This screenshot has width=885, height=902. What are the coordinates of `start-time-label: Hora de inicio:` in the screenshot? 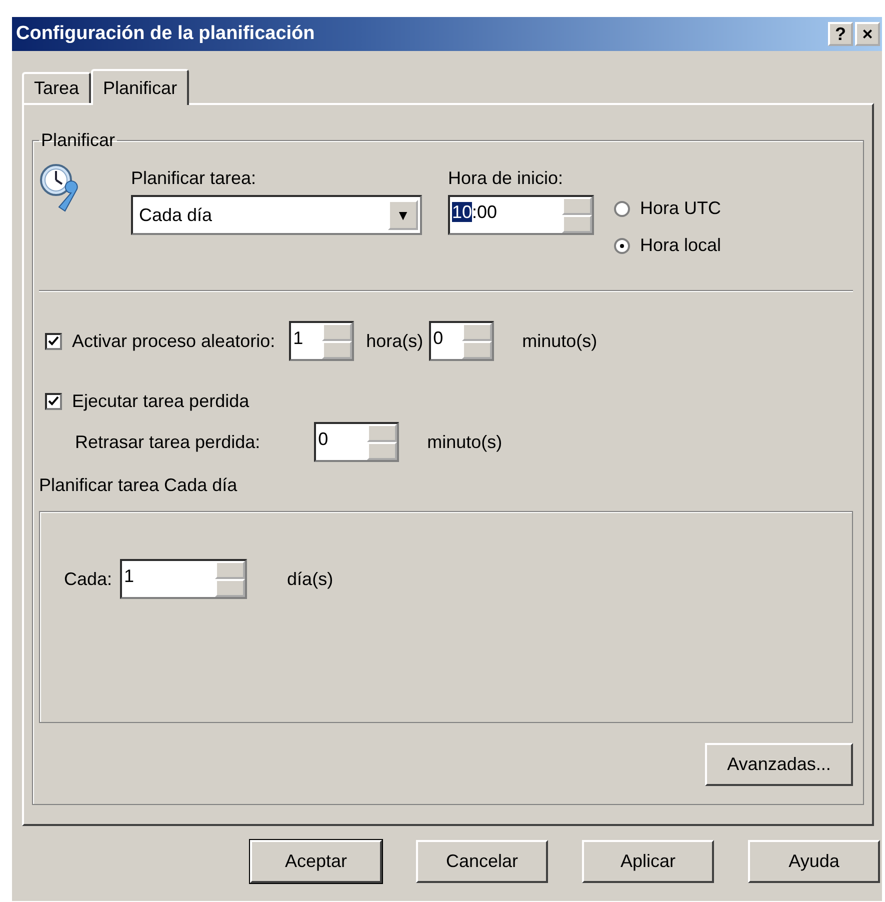 It's located at (506, 178).